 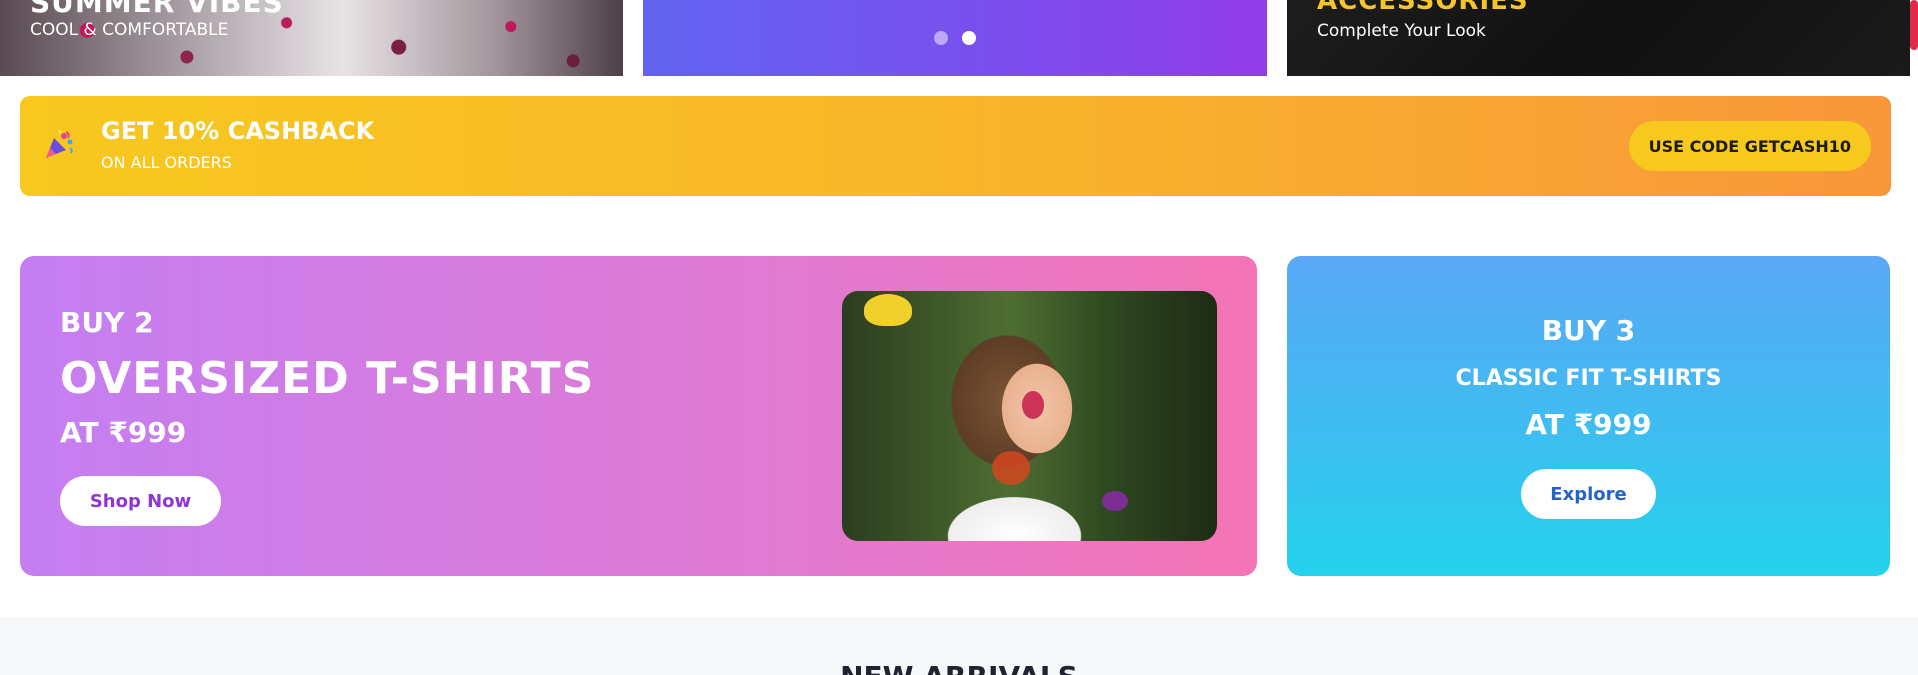 I want to click on promo-product-image, so click(x=1029, y=416).